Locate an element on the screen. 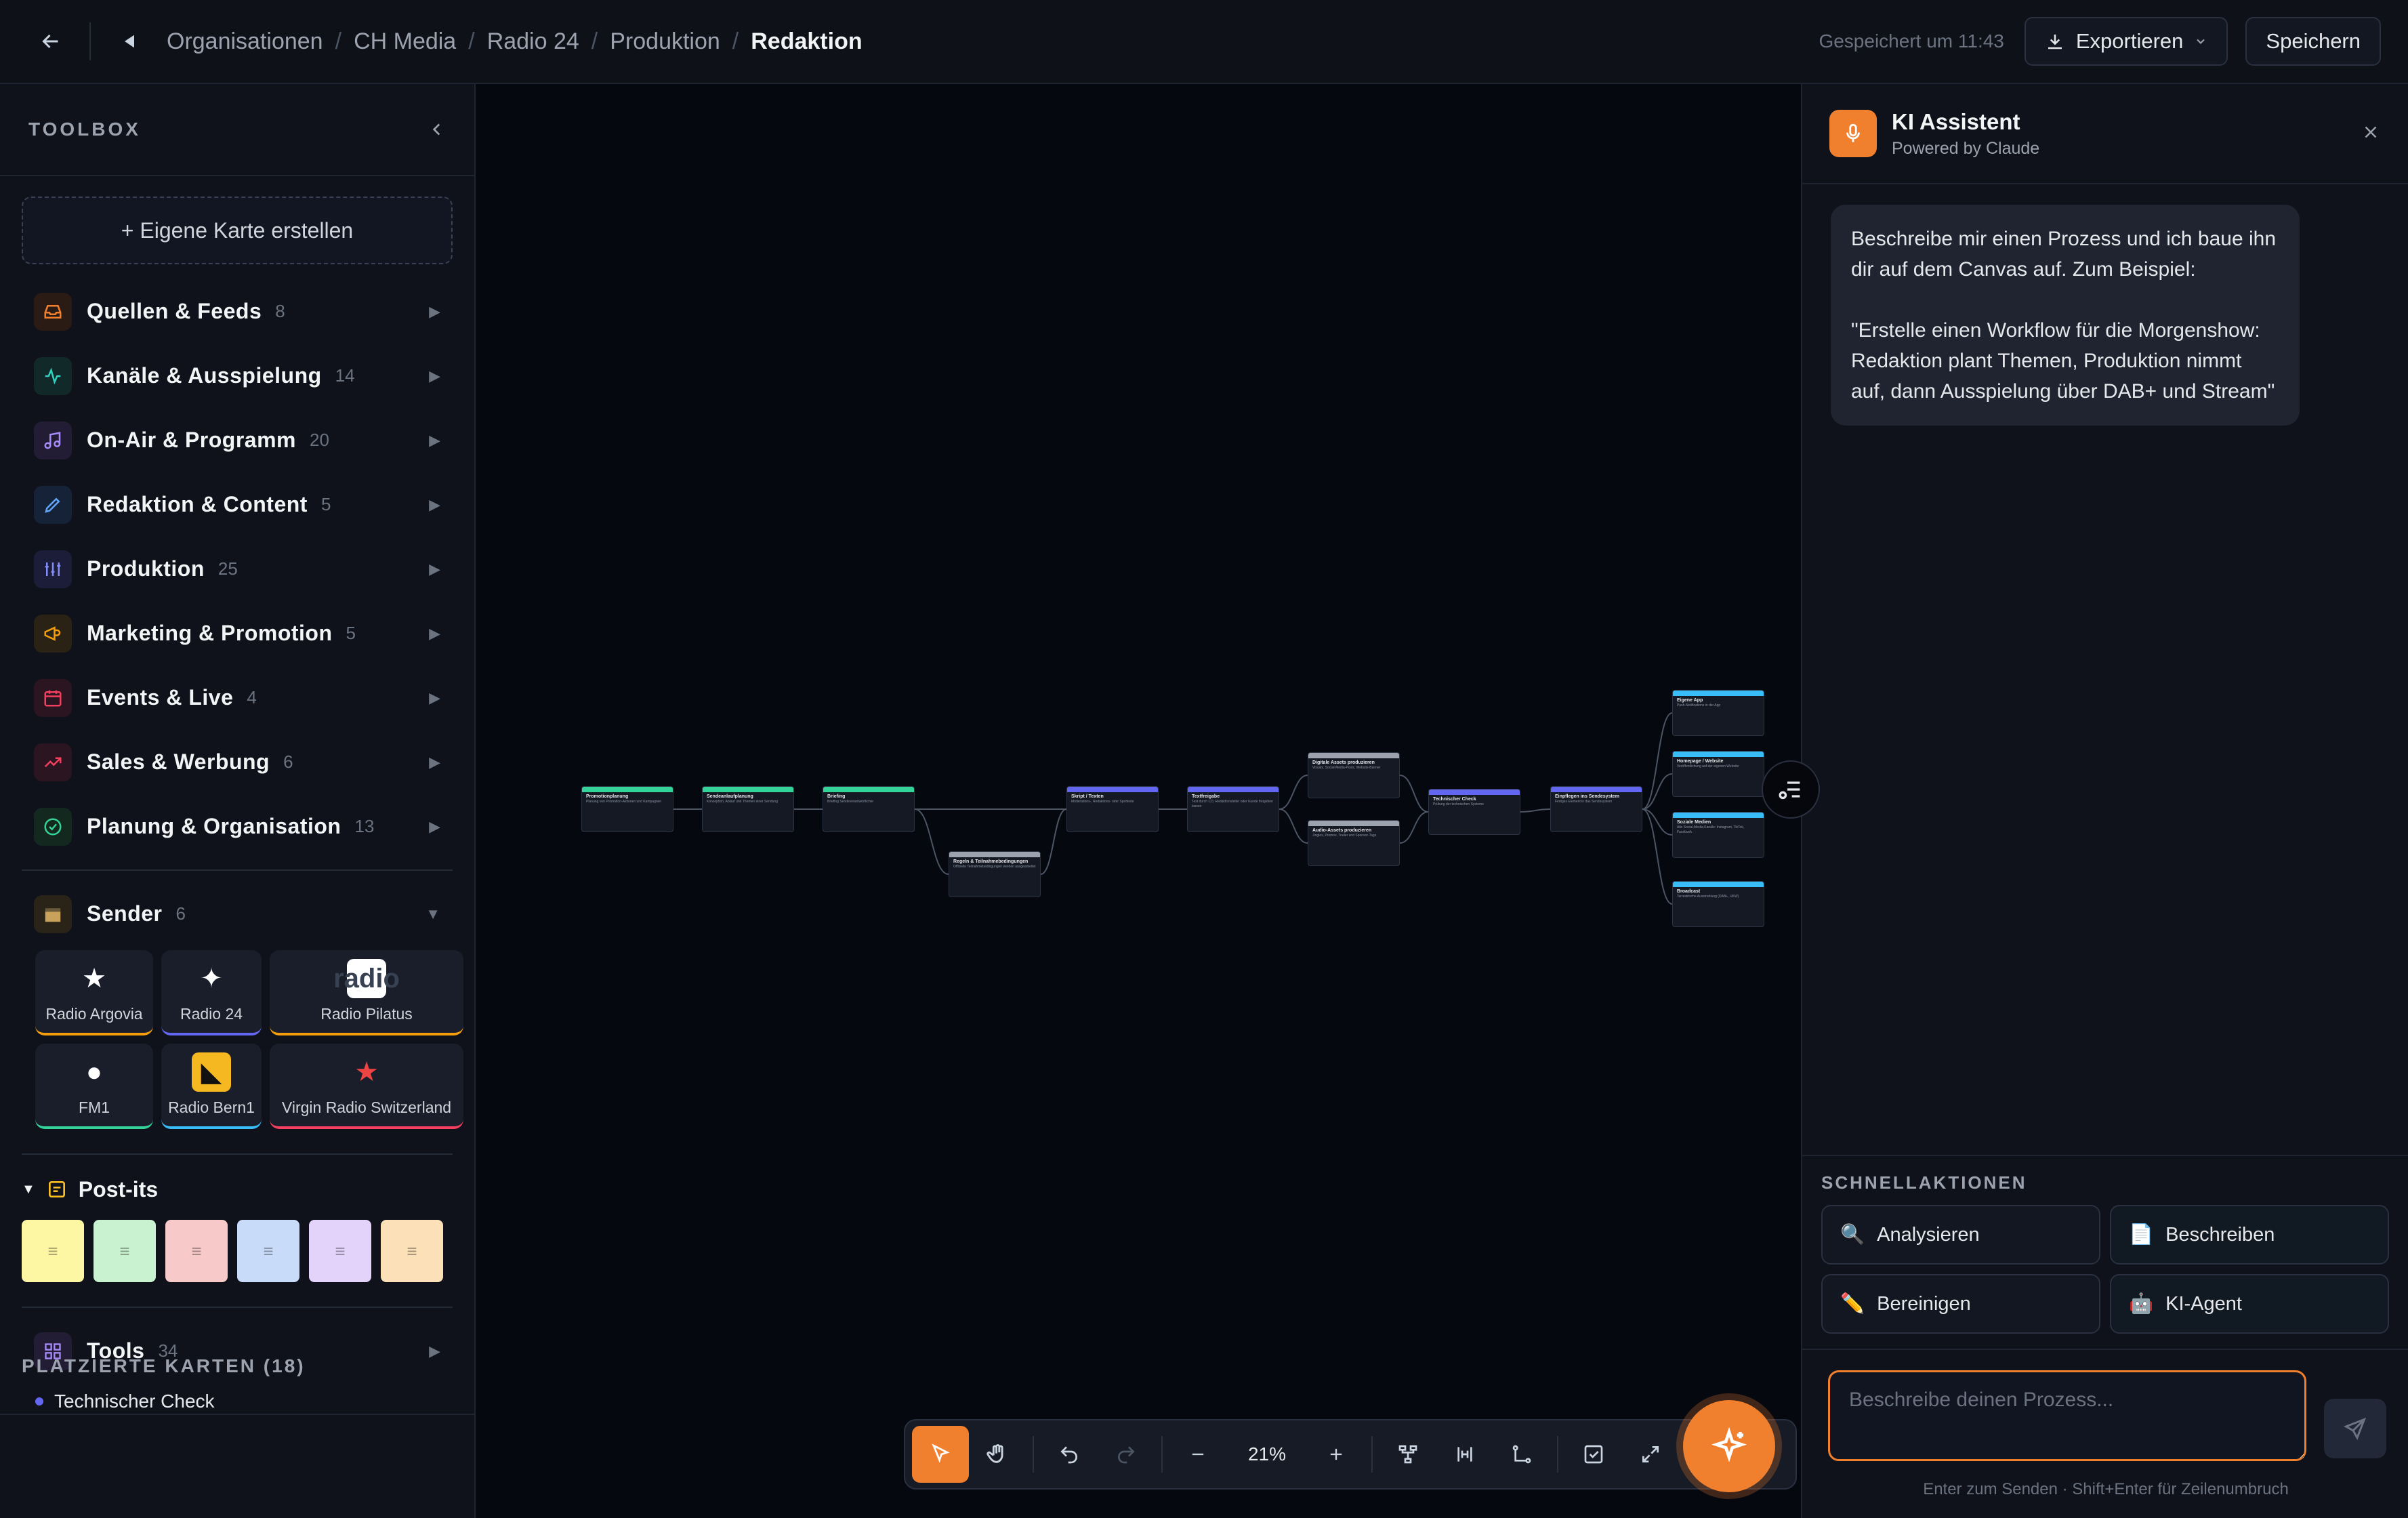 The width and height of the screenshot is (2408, 1518). node-title: Soziale Medien is located at coordinates (1694, 822).